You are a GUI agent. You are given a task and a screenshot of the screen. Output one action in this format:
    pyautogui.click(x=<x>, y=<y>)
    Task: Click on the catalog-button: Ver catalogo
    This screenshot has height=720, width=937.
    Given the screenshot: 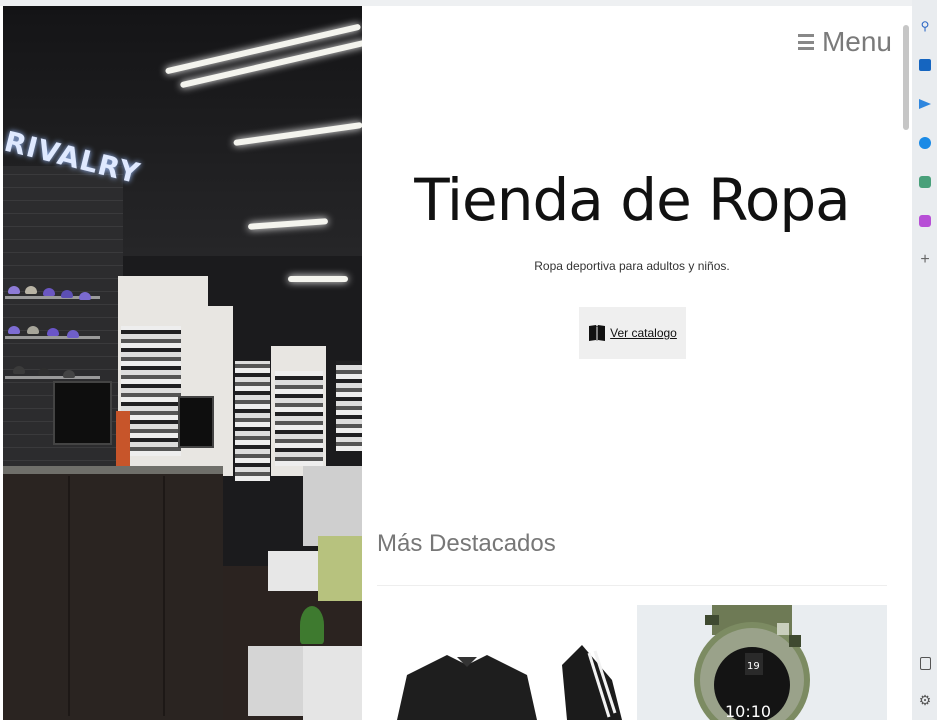 What is the action you would take?
    pyautogui.click(x=632, y=333)
    